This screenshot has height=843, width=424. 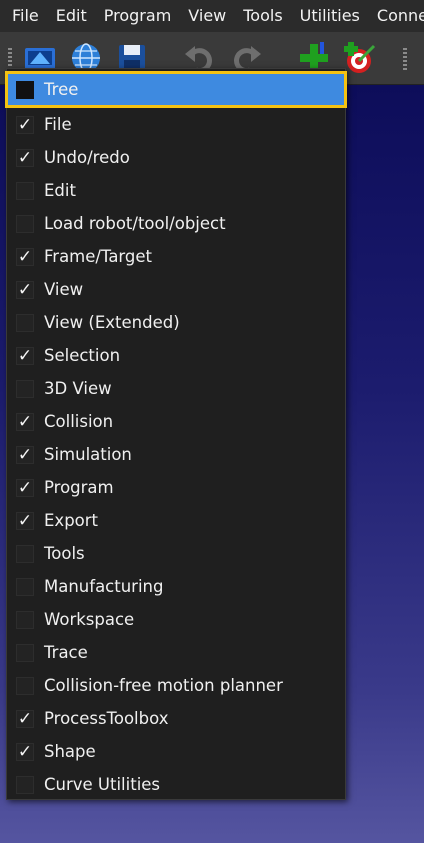 I want to click on menu-item-label: View (Extended), so click(x=112, y=322).